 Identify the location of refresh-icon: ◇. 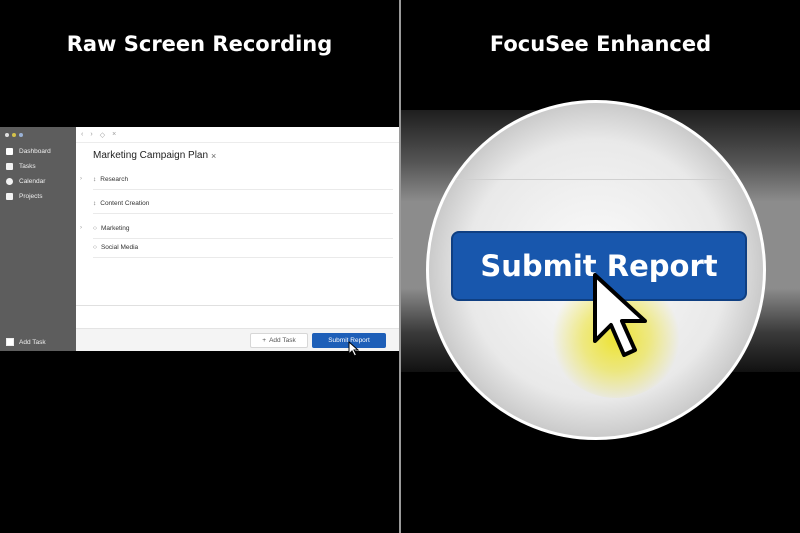
(102, 135).